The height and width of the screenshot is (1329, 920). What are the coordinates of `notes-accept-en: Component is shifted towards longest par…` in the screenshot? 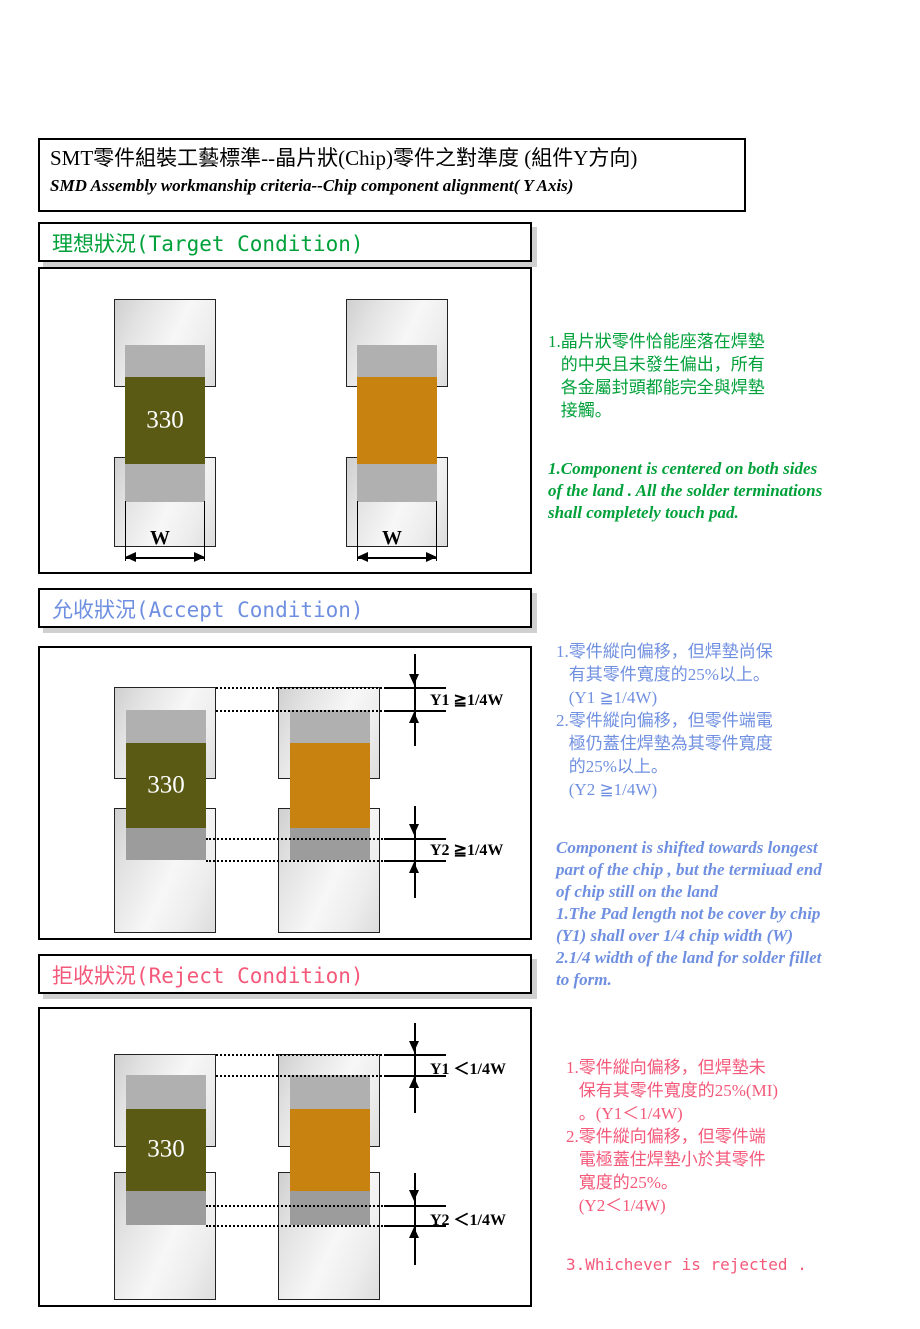 It's located at (689, 913).